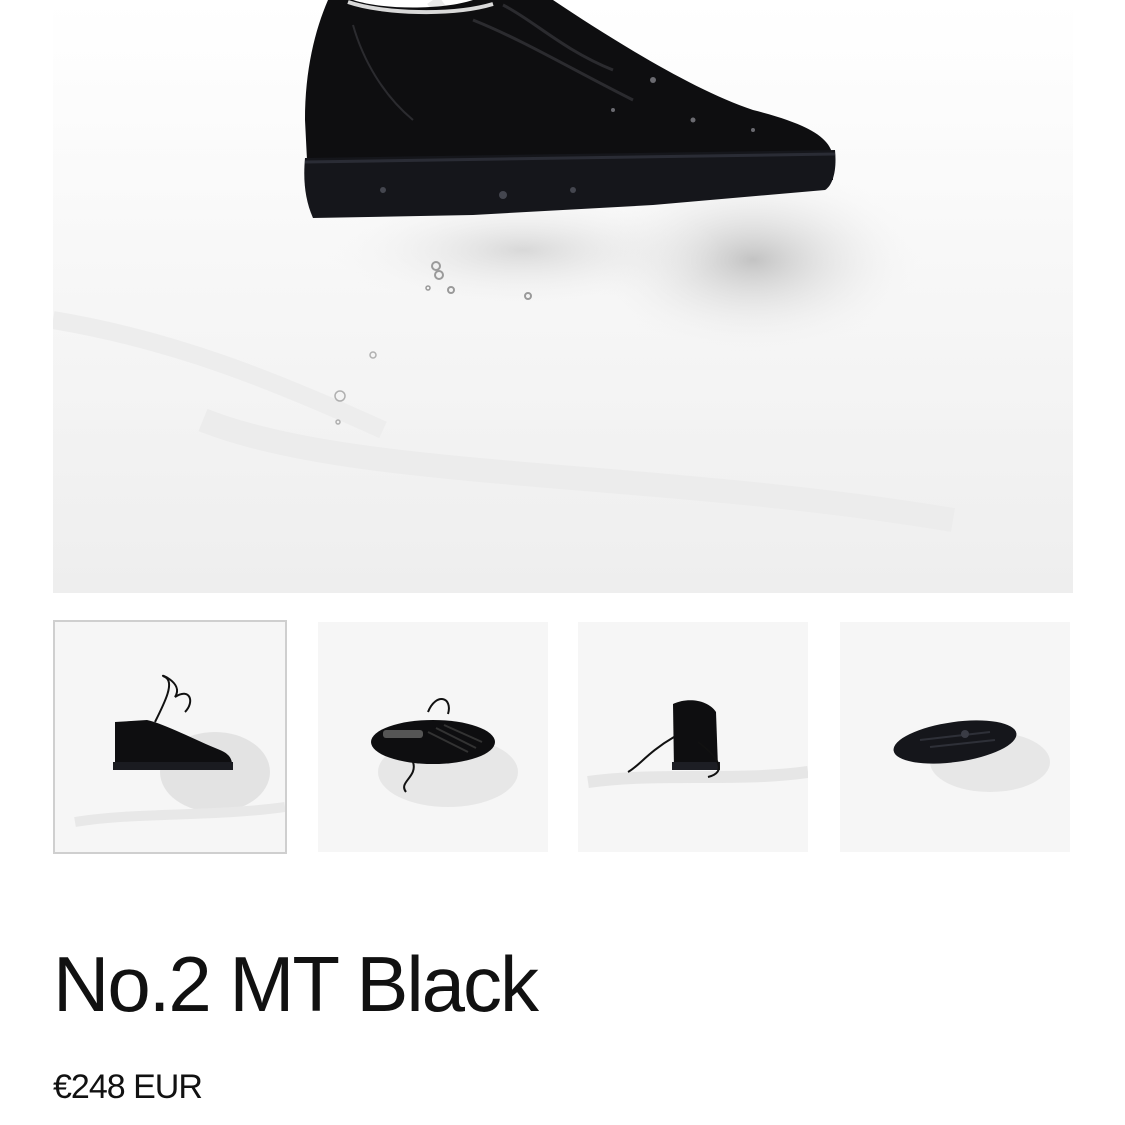 The height and width of the screenshot is (1125, 1125). I want to click on sneaker-back-view-icon, so click(697, 744).